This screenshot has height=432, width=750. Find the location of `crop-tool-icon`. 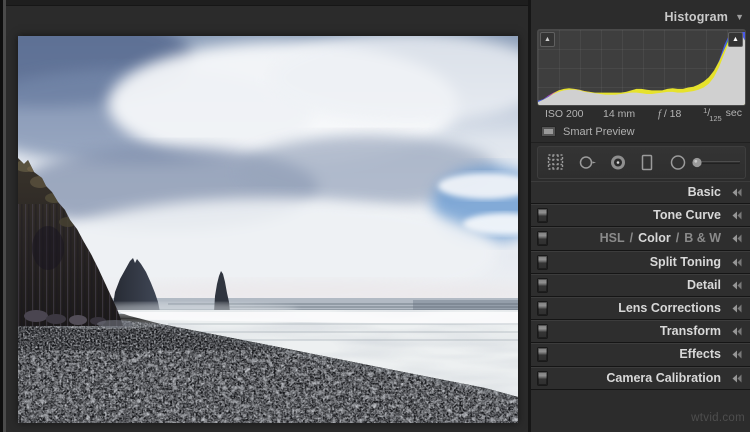

crop-tool-icon is located at coordinates (556, 162).